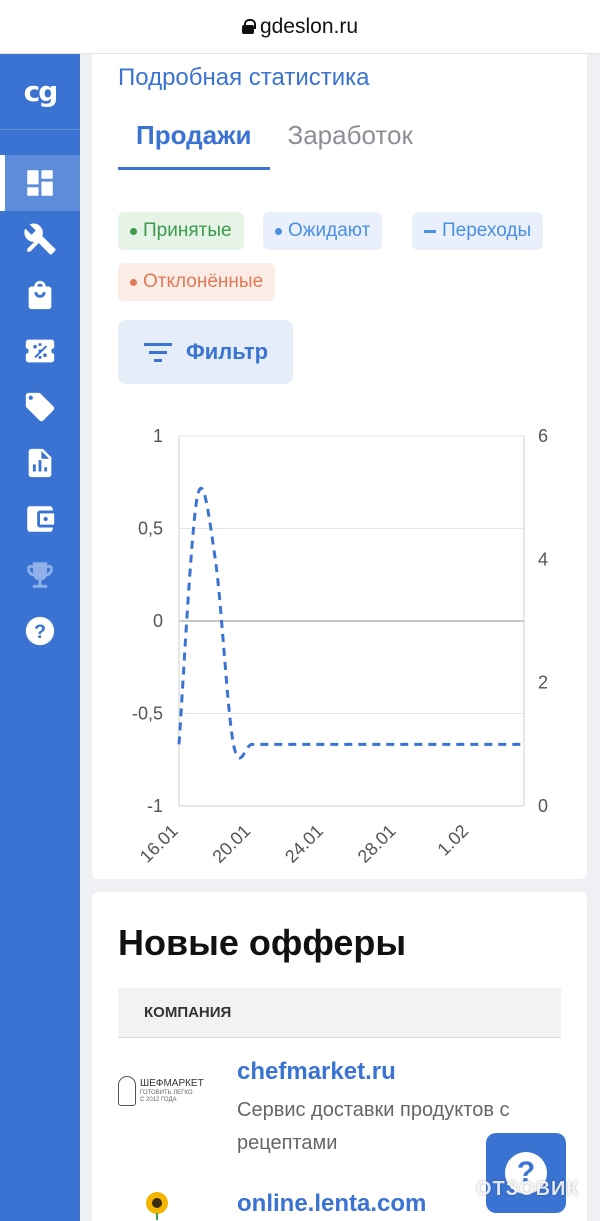  What do you see at coordinates (231, 844) in the screenshot?
I see `x-tick-label: 20.01` at bounding box center [231, 844].